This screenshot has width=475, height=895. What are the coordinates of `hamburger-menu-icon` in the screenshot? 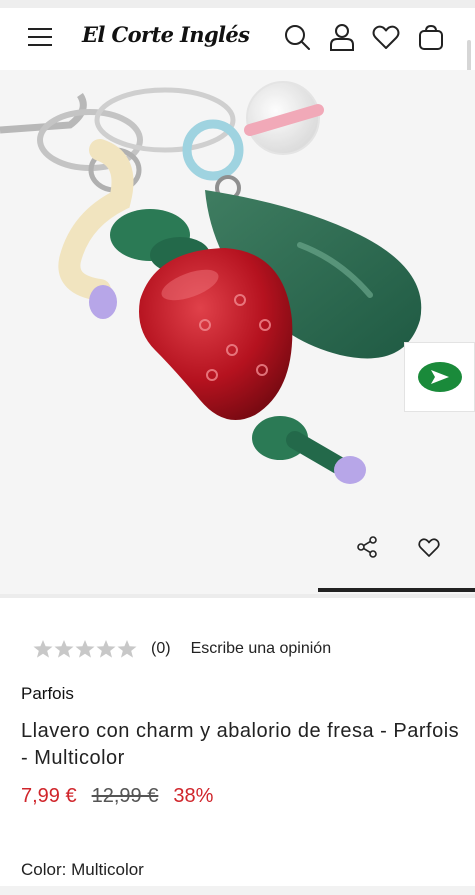 It's located at (40, 37).